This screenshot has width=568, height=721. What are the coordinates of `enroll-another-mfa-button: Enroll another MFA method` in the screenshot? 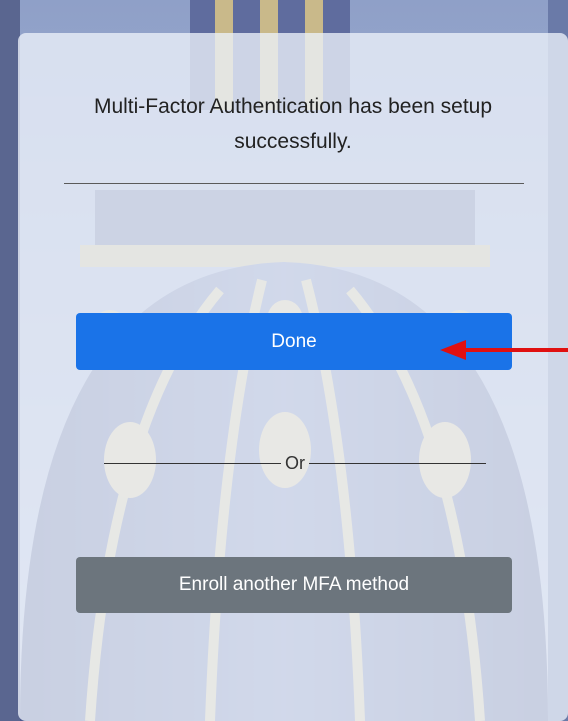 It's located at (294, 585).